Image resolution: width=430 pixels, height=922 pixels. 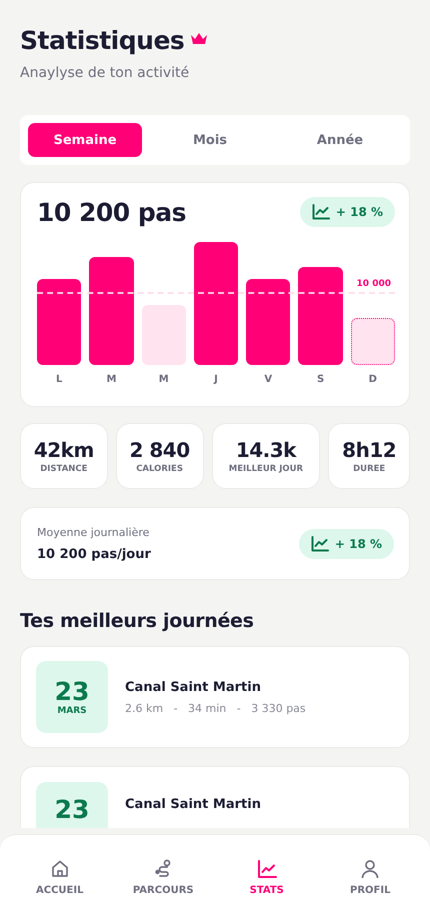 I want to click on page-title: Statistiques, so click(x=102, y=40).